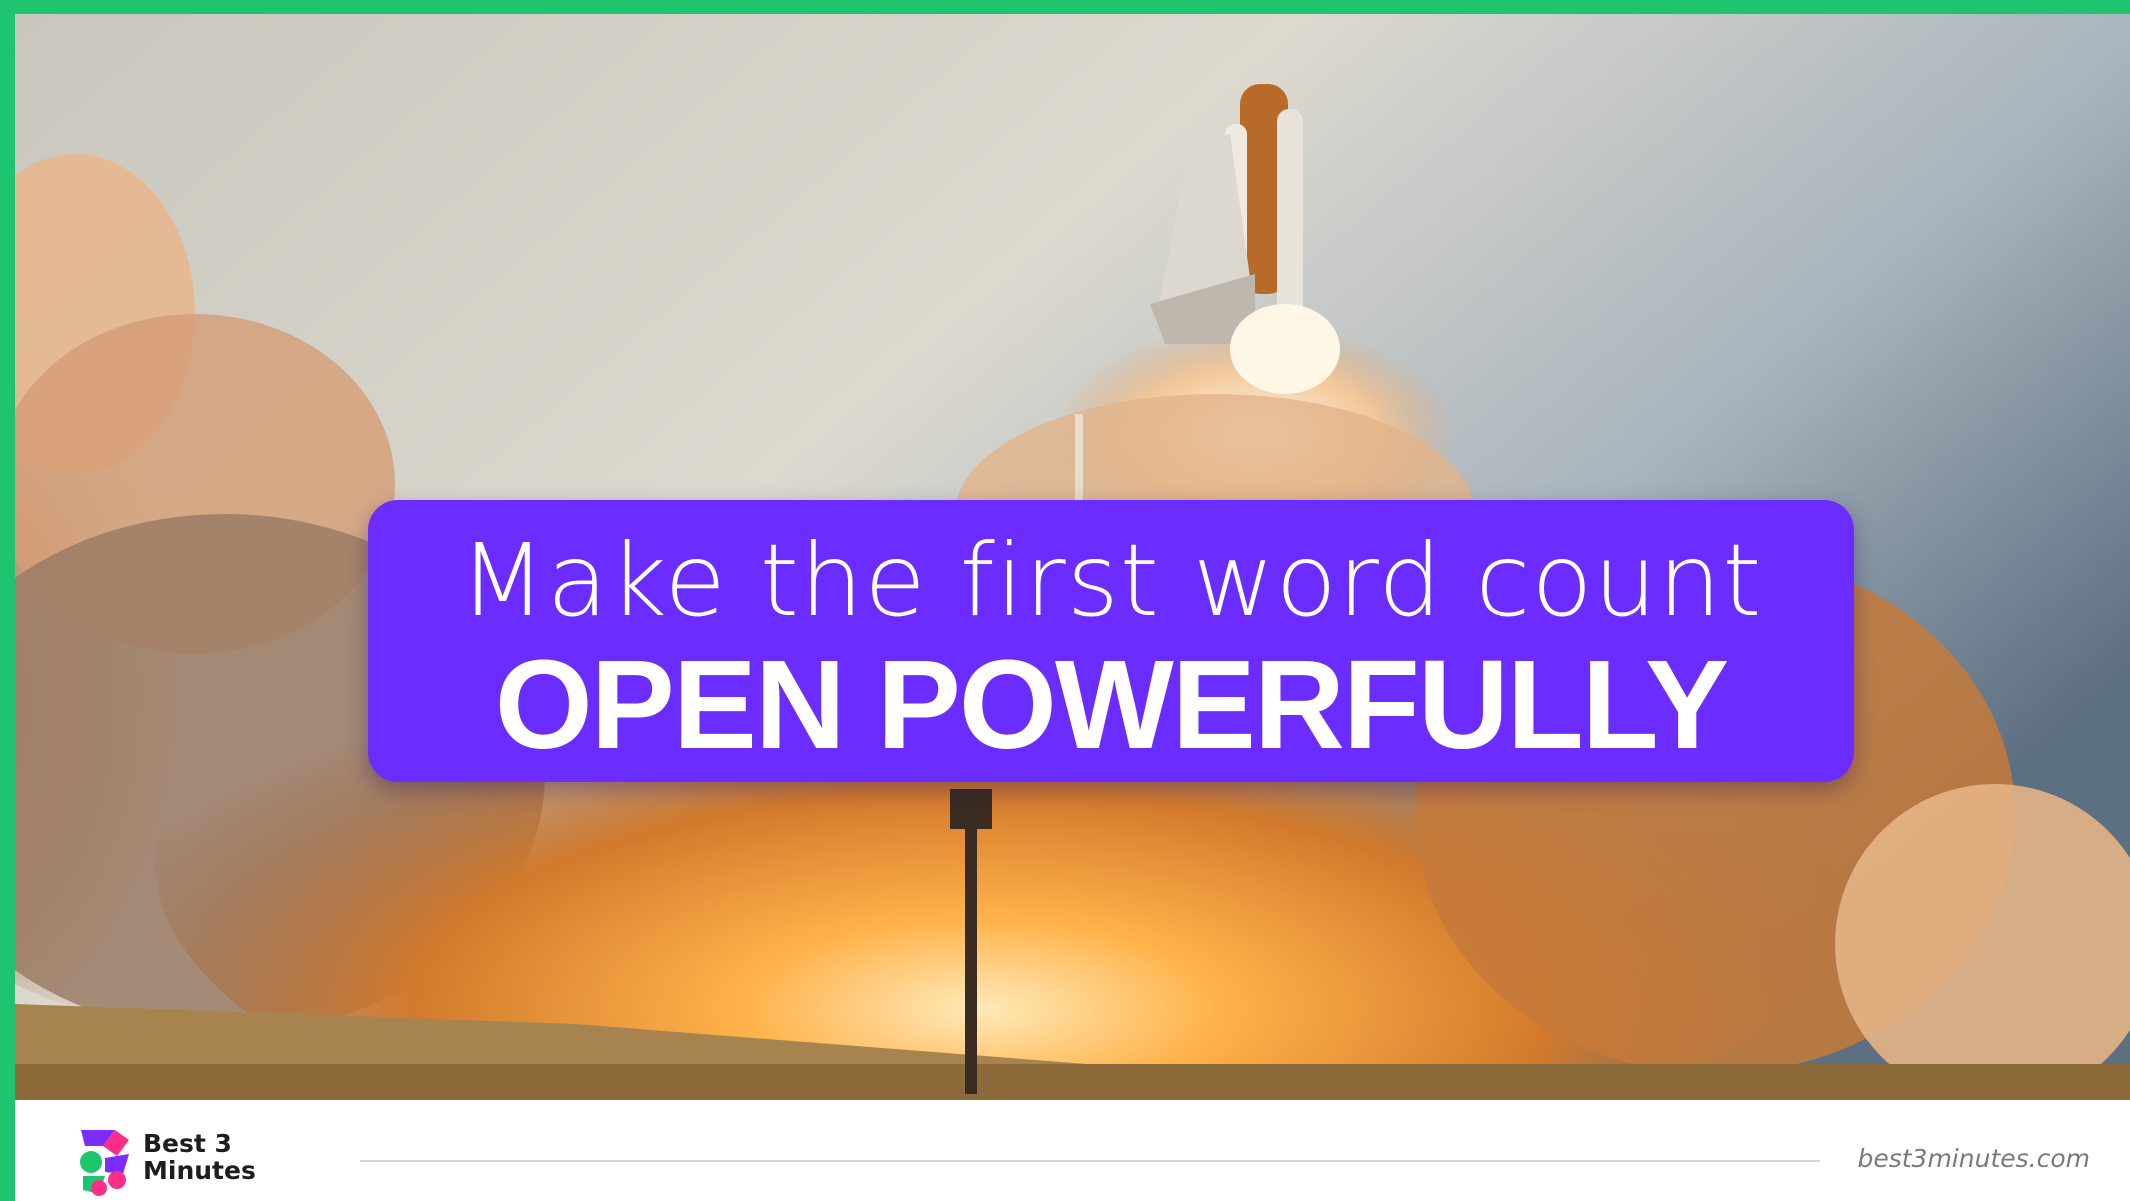 Image resolution: width=2130 pixels, height=1201 pixels. Describe the element at coordinates (199, 1170) in the screenshot. I see `brand-line-2: Minutes` at that location.